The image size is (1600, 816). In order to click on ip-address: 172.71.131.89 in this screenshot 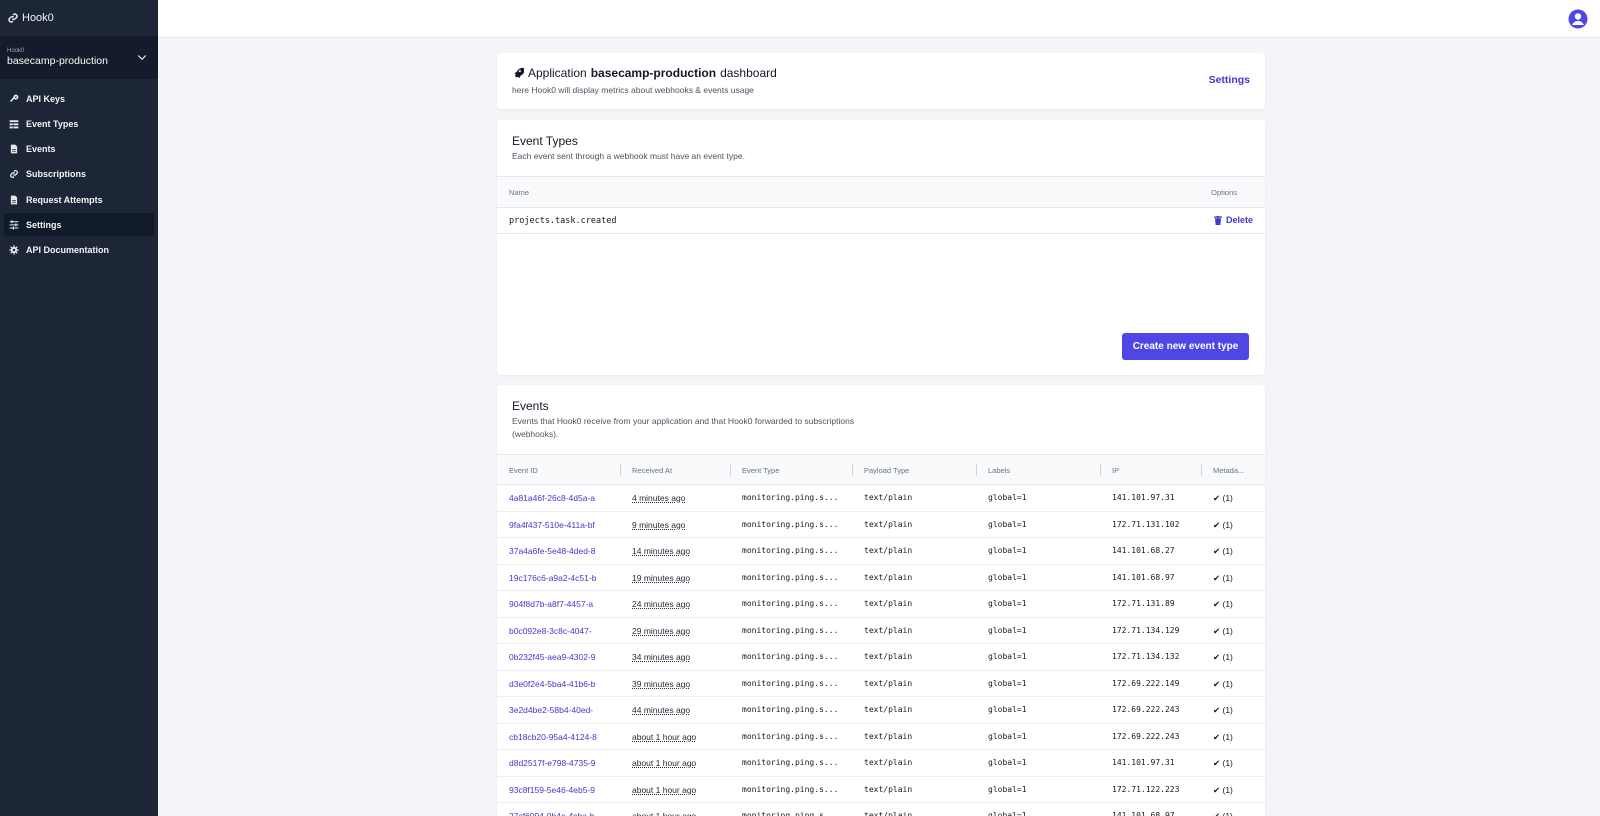, I will do `click(1143, 603)`.